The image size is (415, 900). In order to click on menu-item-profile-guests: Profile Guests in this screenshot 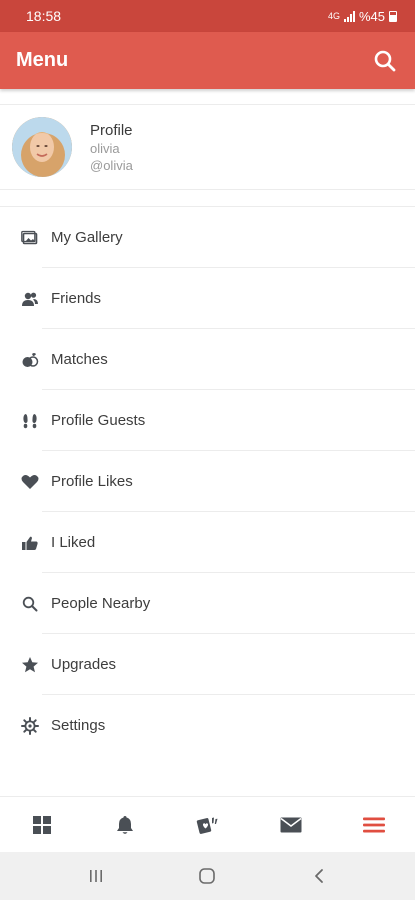, I will do `click(207, 420)`.